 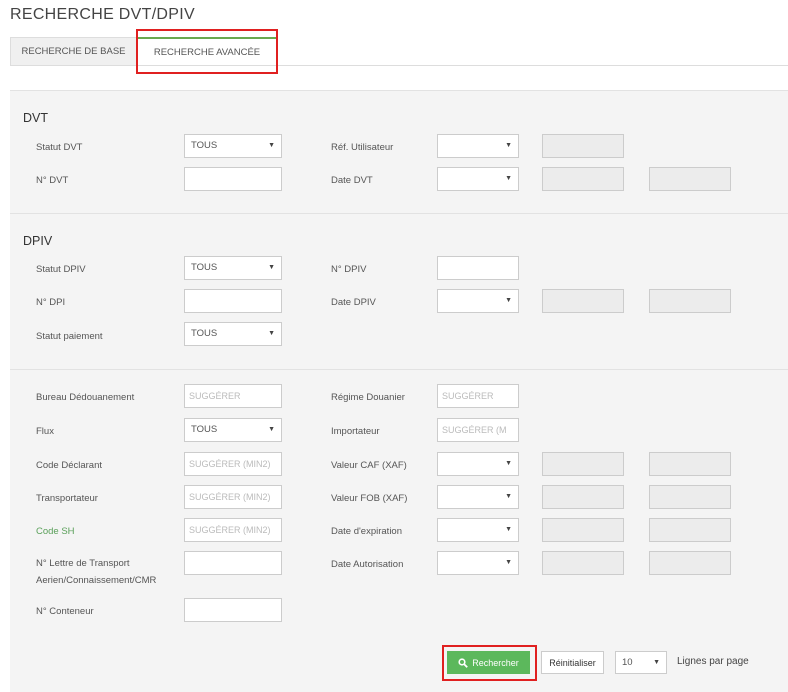 I want to click on importateur-input: SUGGÉRER (M, so click(x=478, y=430).